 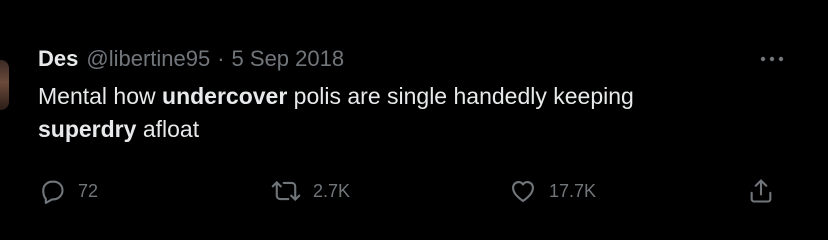 I want to click on reply-count: 72, so click(x=88, y=190).